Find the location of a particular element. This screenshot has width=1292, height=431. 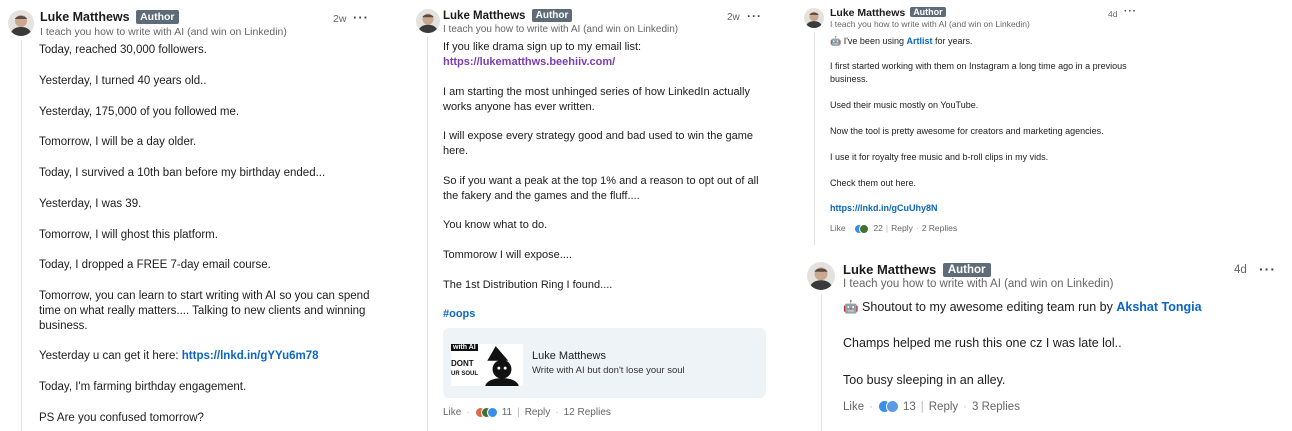

comment-text: Yesterday u can get it here: is located at coordinates (110, 356).